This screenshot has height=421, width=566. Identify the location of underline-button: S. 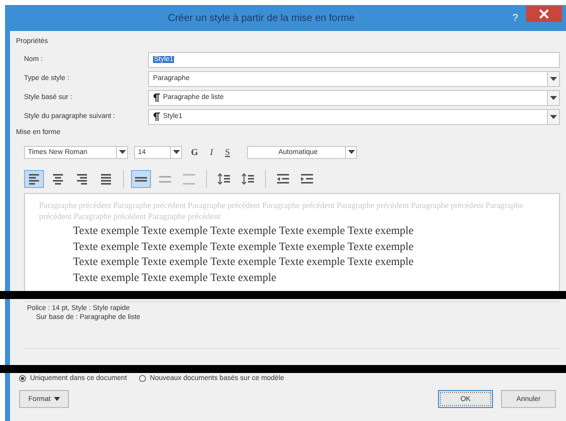
(228, 152).